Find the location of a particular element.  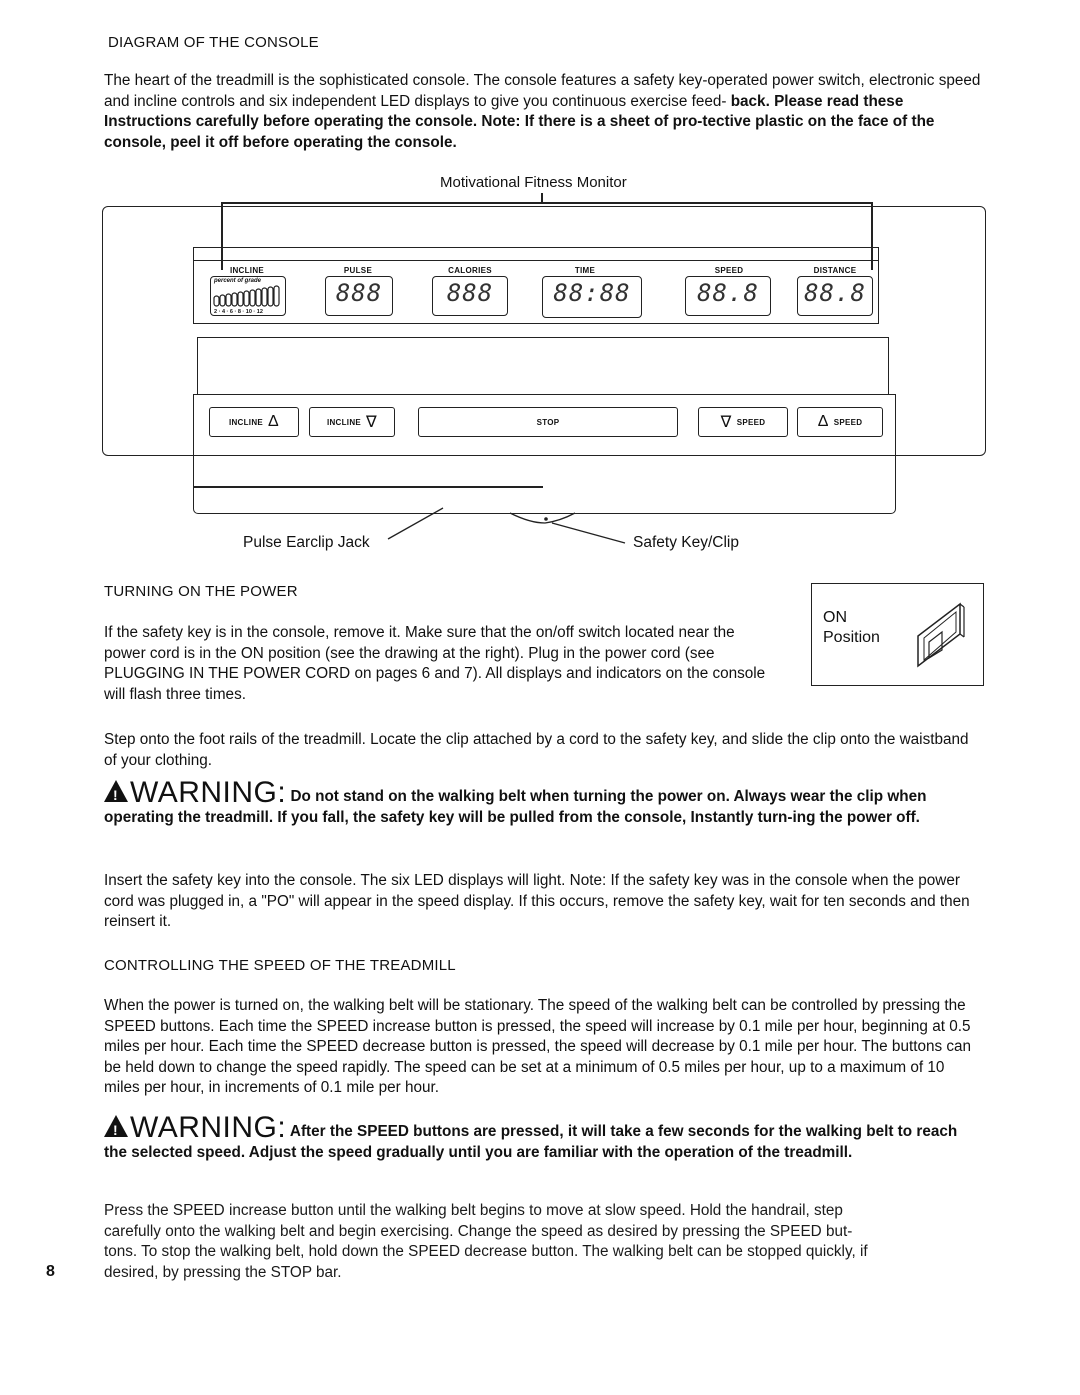

display-pulse: 888 is located at coordinates (359, 296).